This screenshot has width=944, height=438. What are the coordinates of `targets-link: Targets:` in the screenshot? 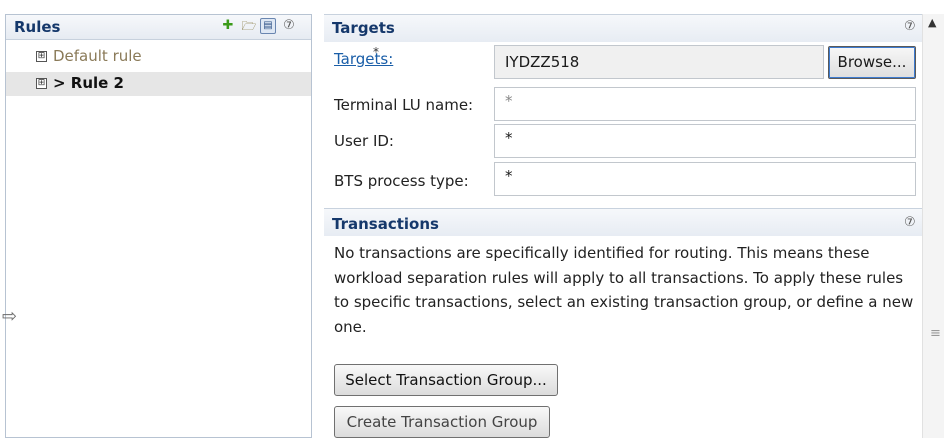 It's located at (363, 59).